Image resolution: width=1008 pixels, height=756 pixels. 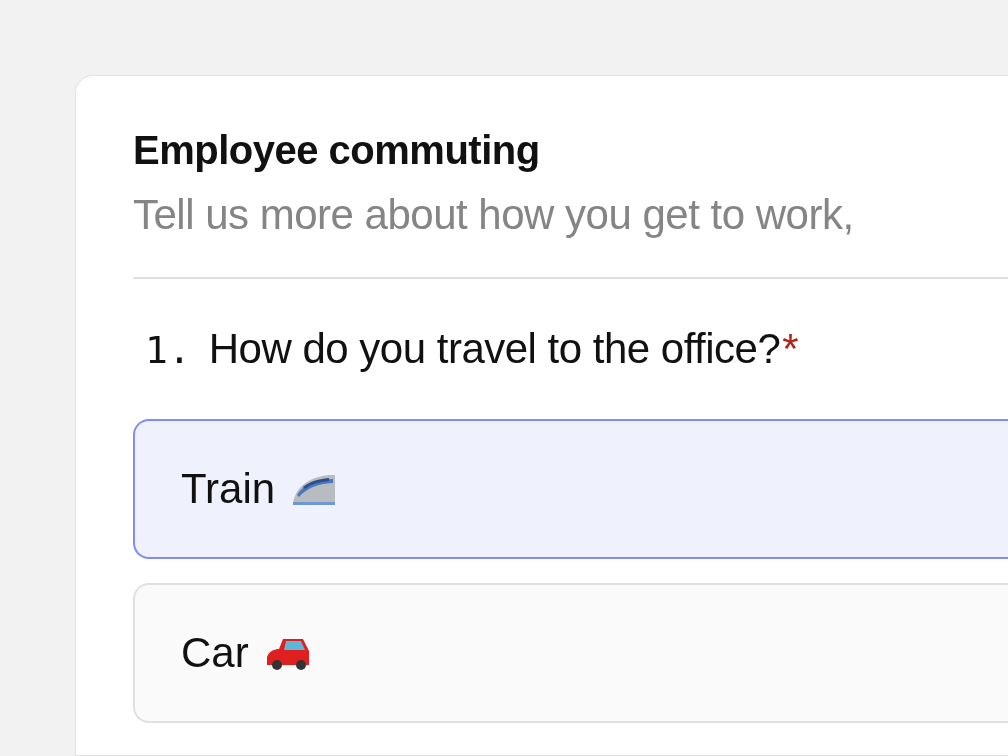 What do you see at coordinates (337, 150) in the screenshot?
I see `form-title: Employee commuting` at bounding box center [337, 150].